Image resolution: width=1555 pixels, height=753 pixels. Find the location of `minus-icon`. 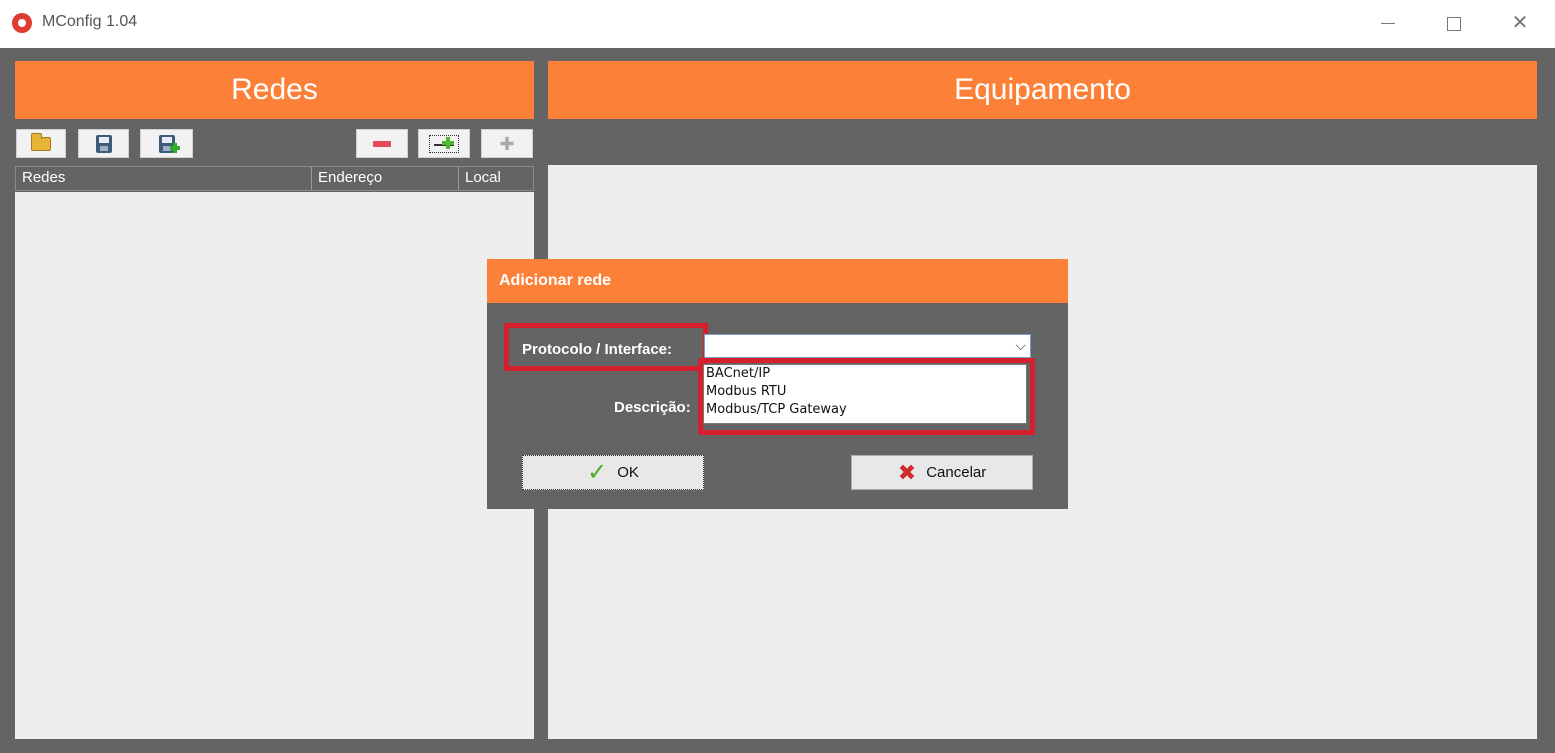

minus-icon is located at coordinates (382, 143).